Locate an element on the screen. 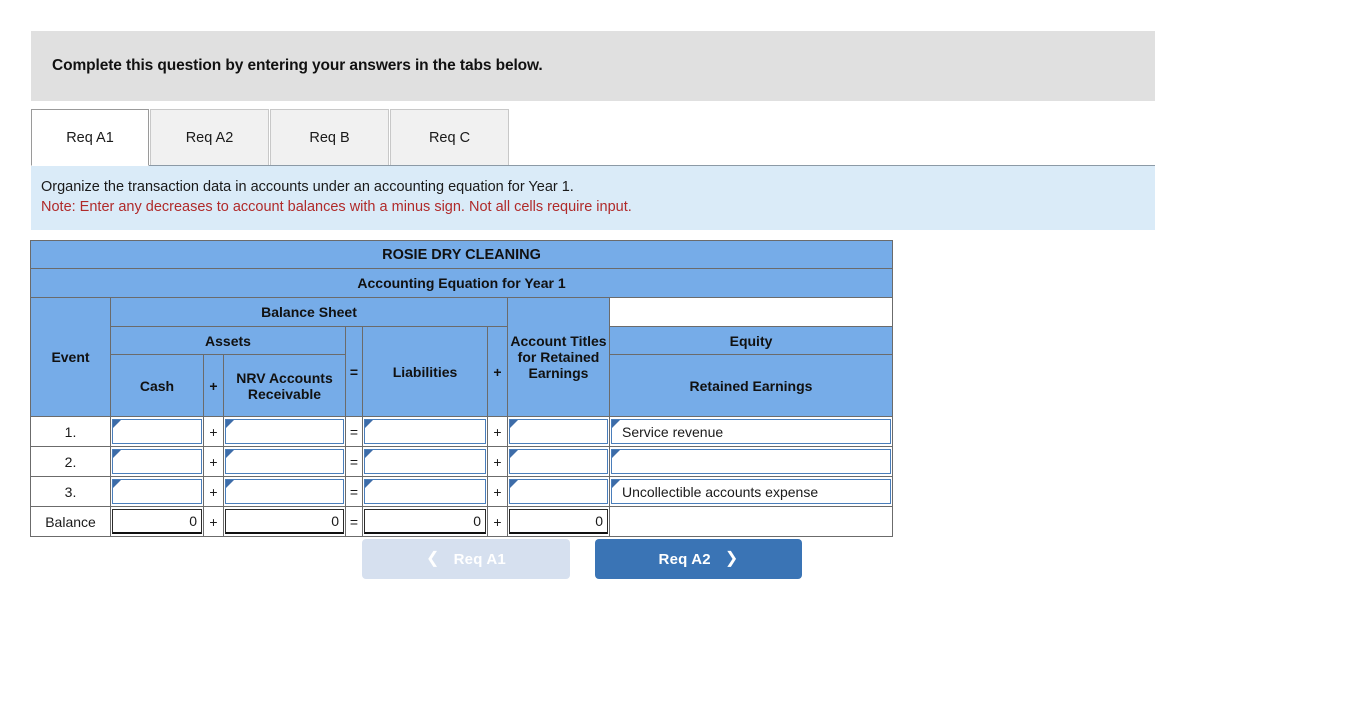  table-row: 1. + = + is located at coordinates (461, 431).